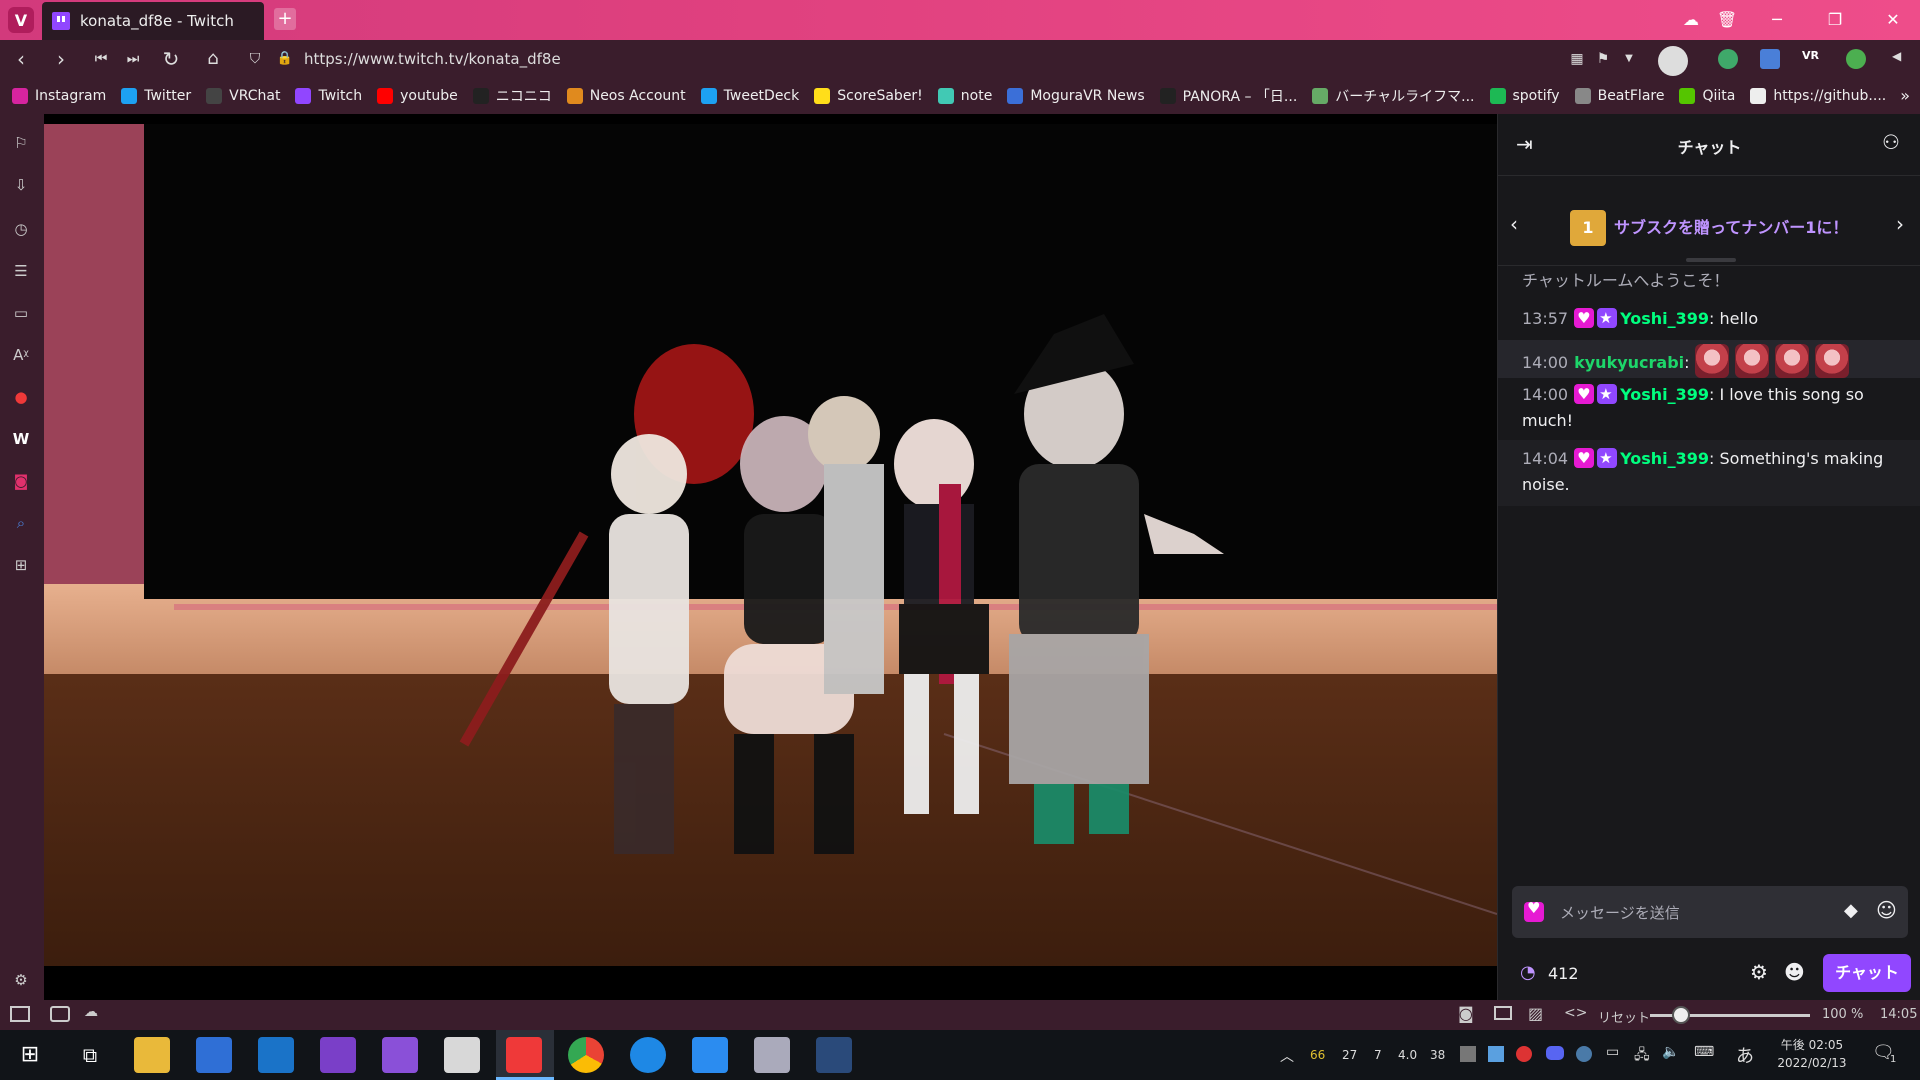 Image resolution: width=1920 pixels, height=1080 pixels. Describe the element at coordinates (626, 96) in the screenshot. I see `bookmark-item: Neos Account` at that location.